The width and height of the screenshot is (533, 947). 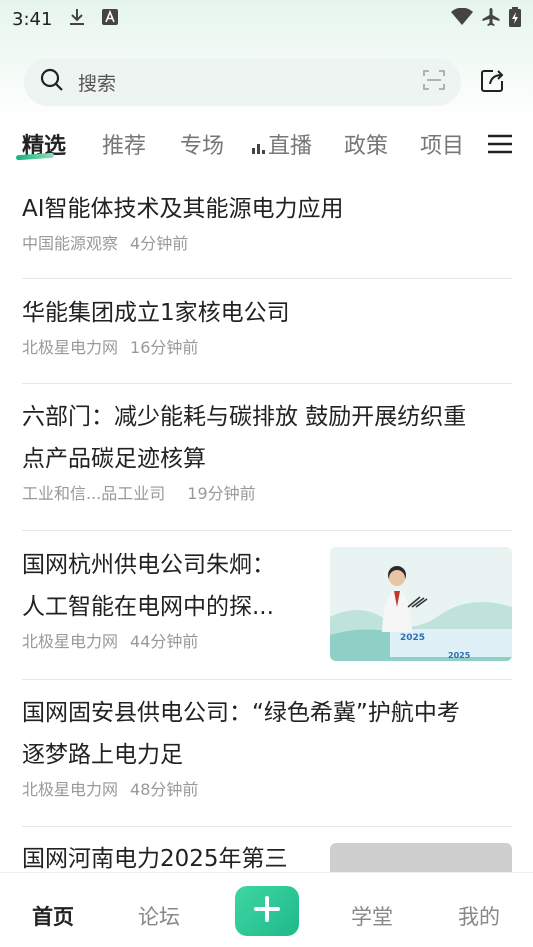 I want to click on tab-recommended: 推荐, so click(x=124, y=144).